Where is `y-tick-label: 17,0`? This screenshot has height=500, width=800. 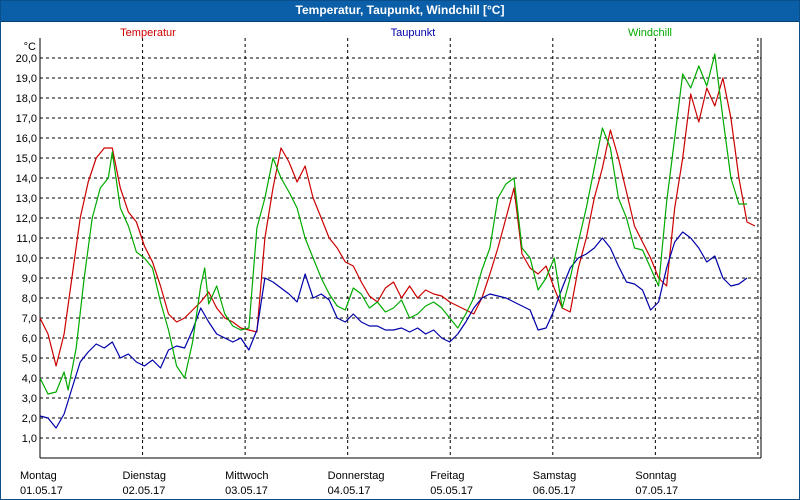 y-tick-label: 17,0 is located at coordinates (26, 119).